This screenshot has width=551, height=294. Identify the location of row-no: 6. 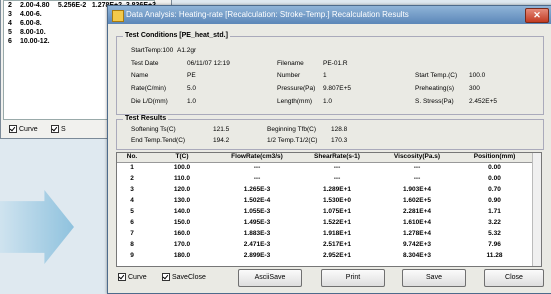
(10, 41).